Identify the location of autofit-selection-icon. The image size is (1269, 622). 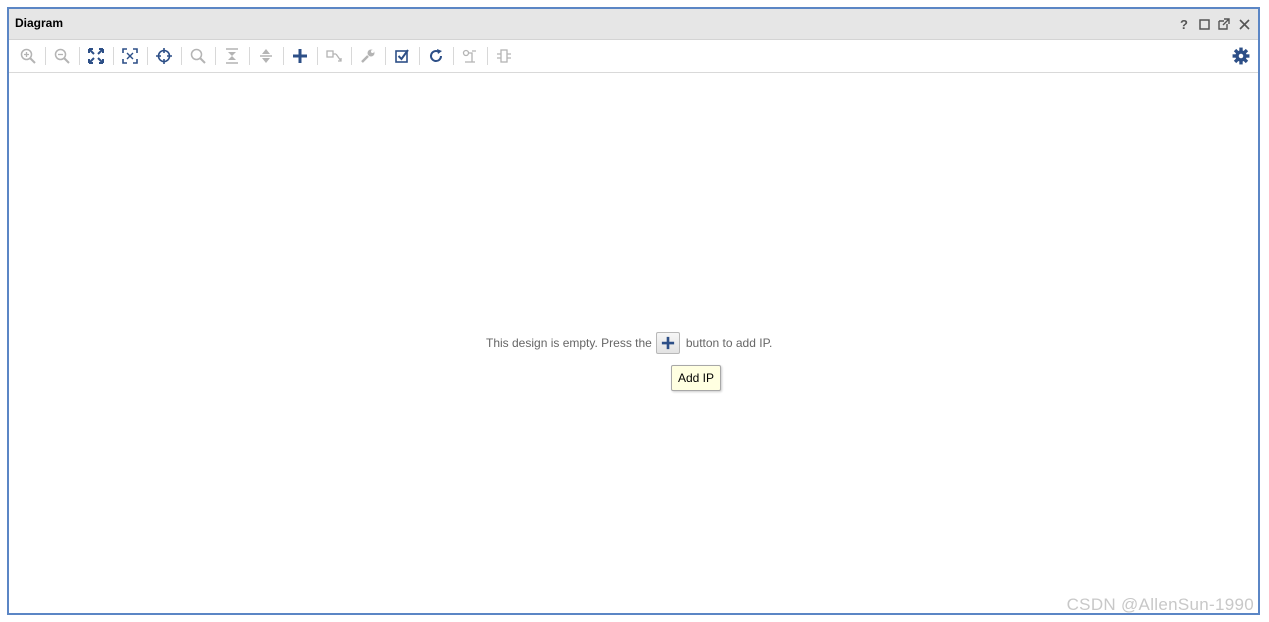
(164, 56).